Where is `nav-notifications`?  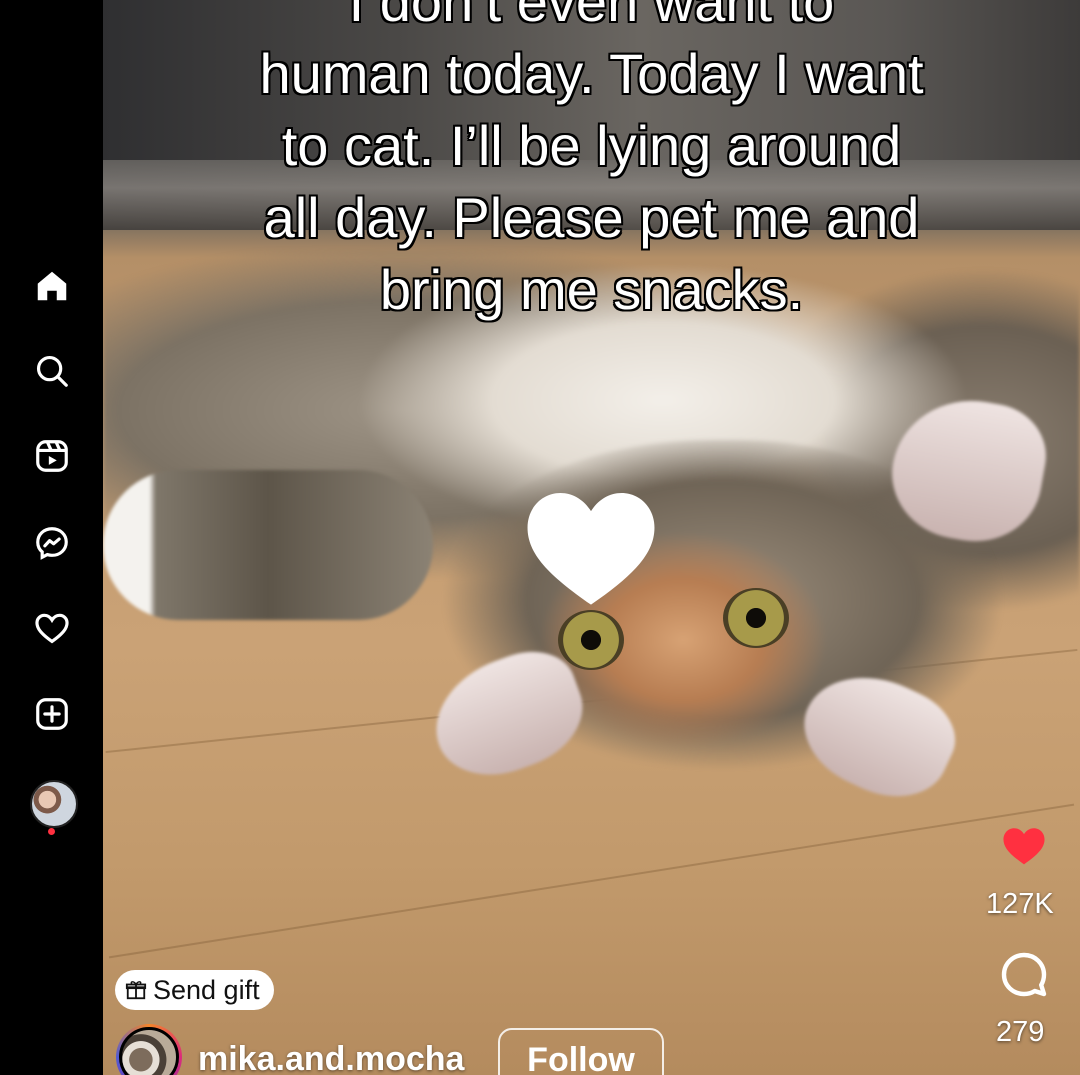
nav-notifications is located at coordinates (52, 628).